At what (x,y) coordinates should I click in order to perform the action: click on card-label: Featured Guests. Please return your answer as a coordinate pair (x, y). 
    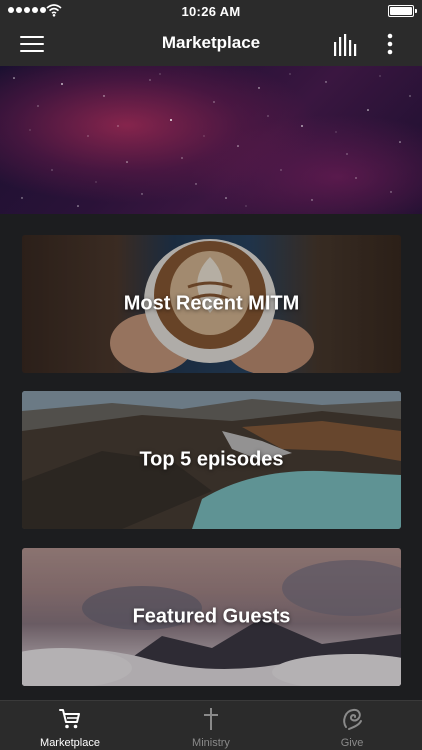
    Looking at the image, I should click on (211, 616).